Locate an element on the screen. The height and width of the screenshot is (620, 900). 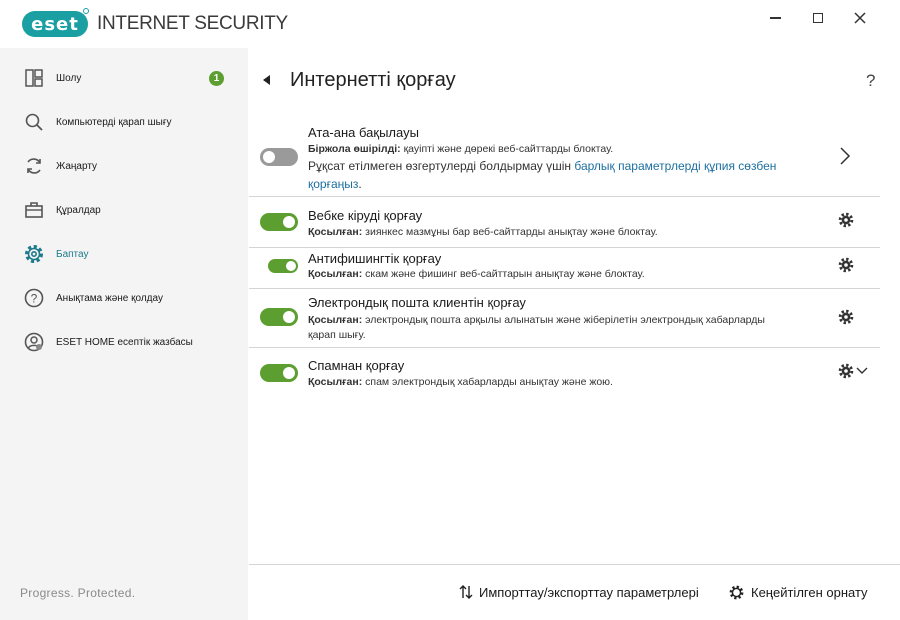
import-export-button: Импорттау/экспорттау параметрлері is located at coordinates (579, 592).